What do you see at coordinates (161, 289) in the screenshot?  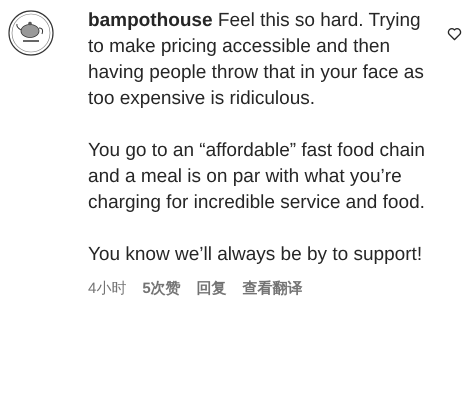 I see `likes-count: 5次赞` at bounding box center [161, 289].